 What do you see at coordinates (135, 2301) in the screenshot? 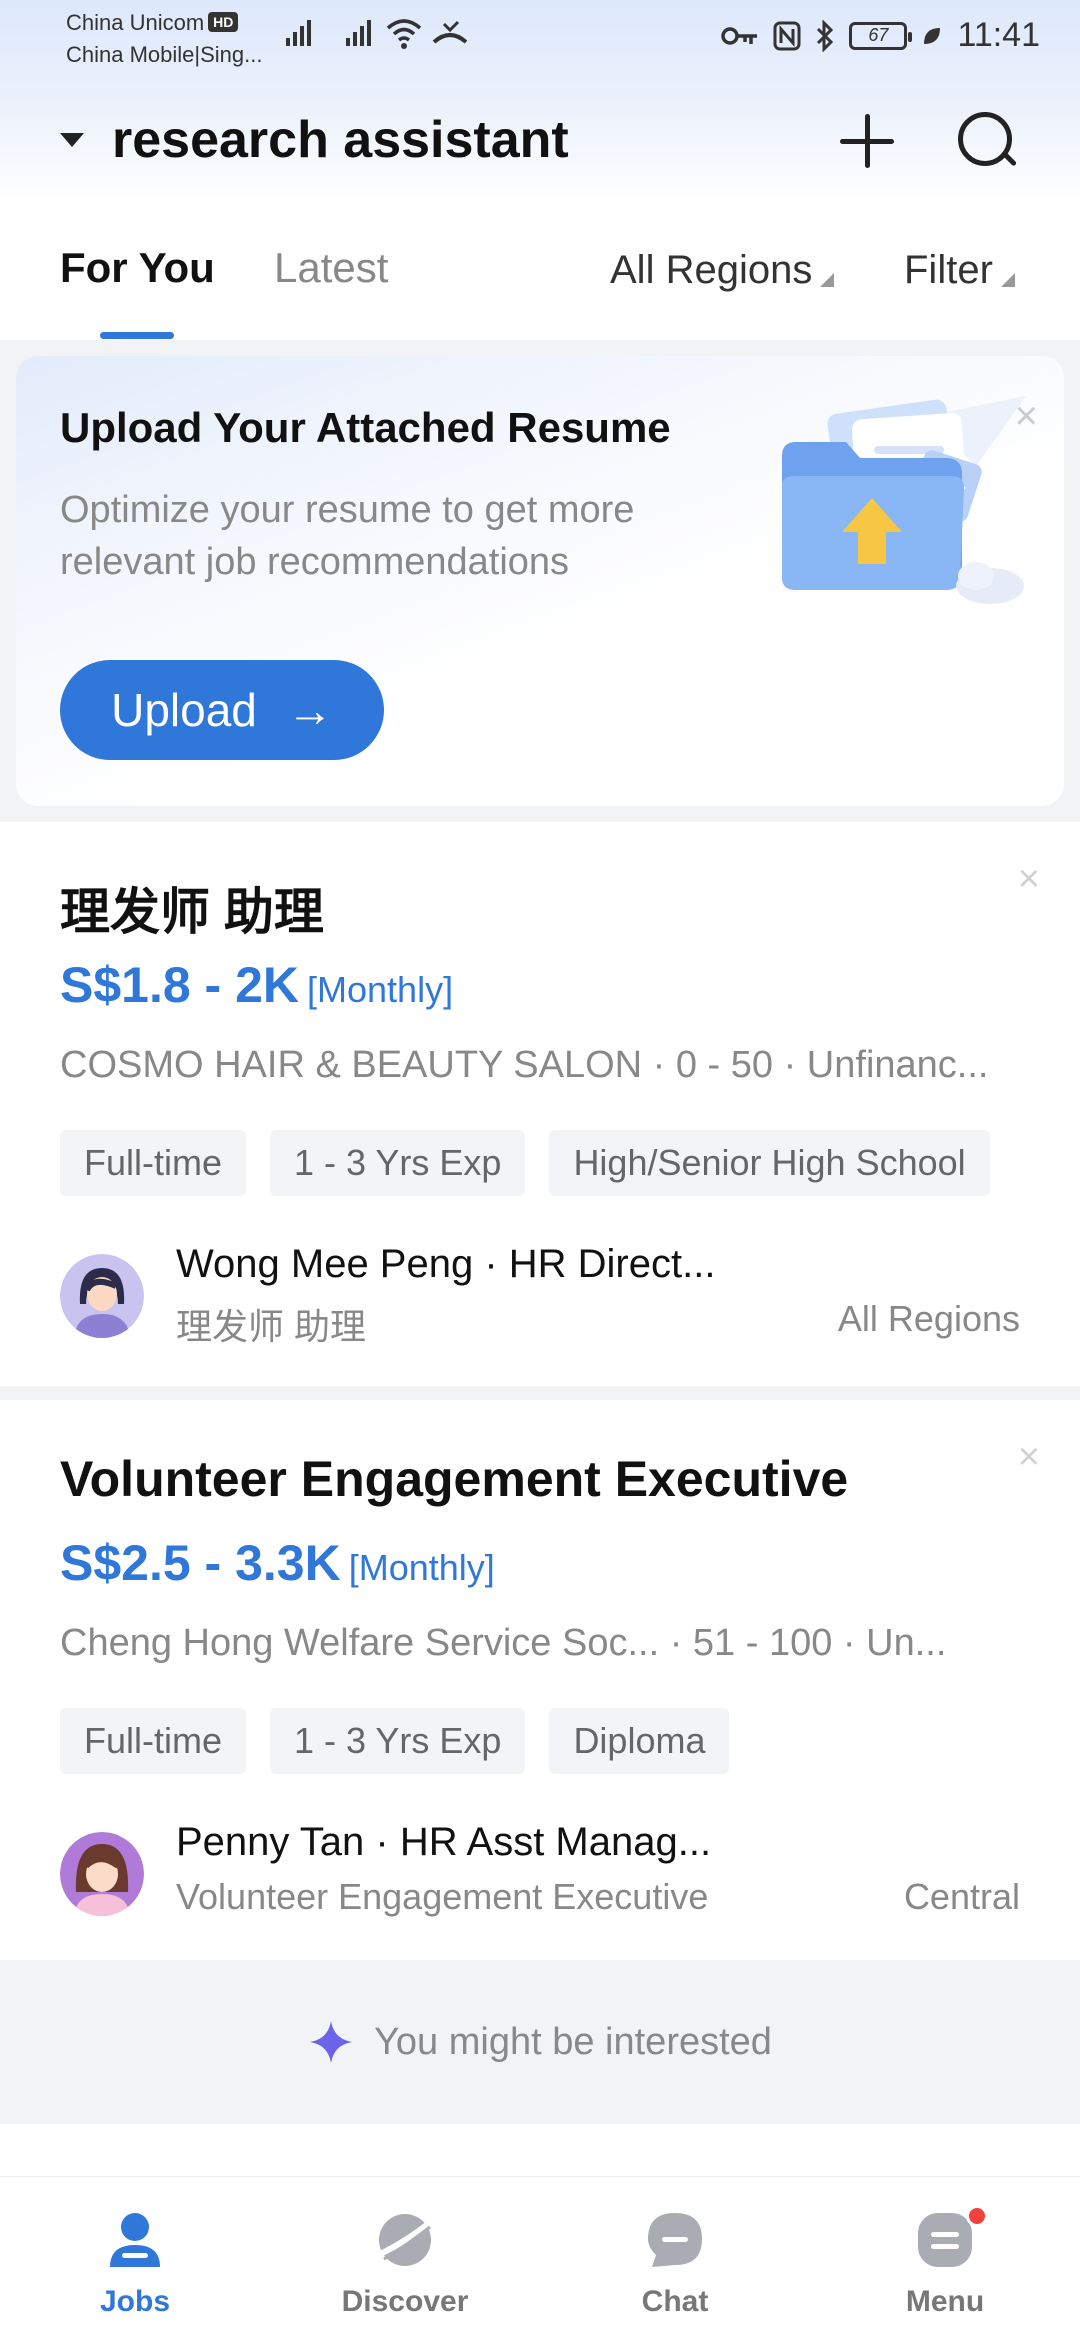
I see `nav-jobs-label: Jobs` at bounding box center [135, 2301].